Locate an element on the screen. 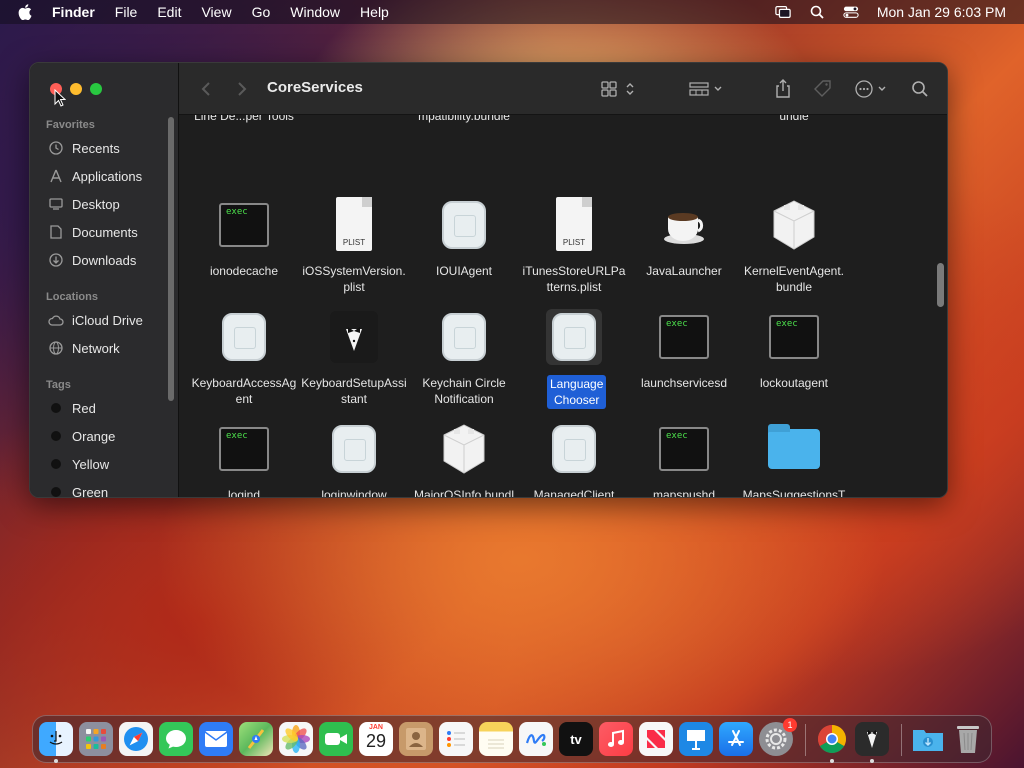 This screenshot has height=768, width=1024. notes-icon is located at coordinates (496, 739).